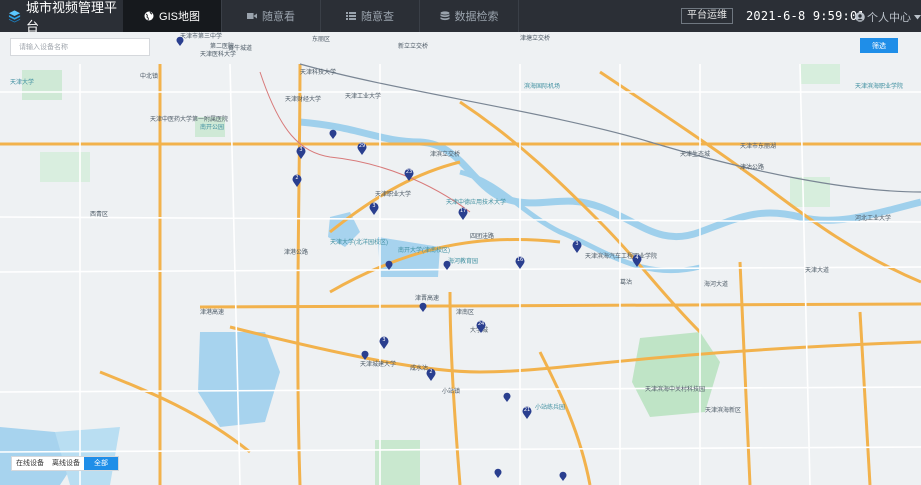 The height and width of the screenshot is (485, 921). I want to click on filter-offline-devices: 离线设备, so click(66, 463).